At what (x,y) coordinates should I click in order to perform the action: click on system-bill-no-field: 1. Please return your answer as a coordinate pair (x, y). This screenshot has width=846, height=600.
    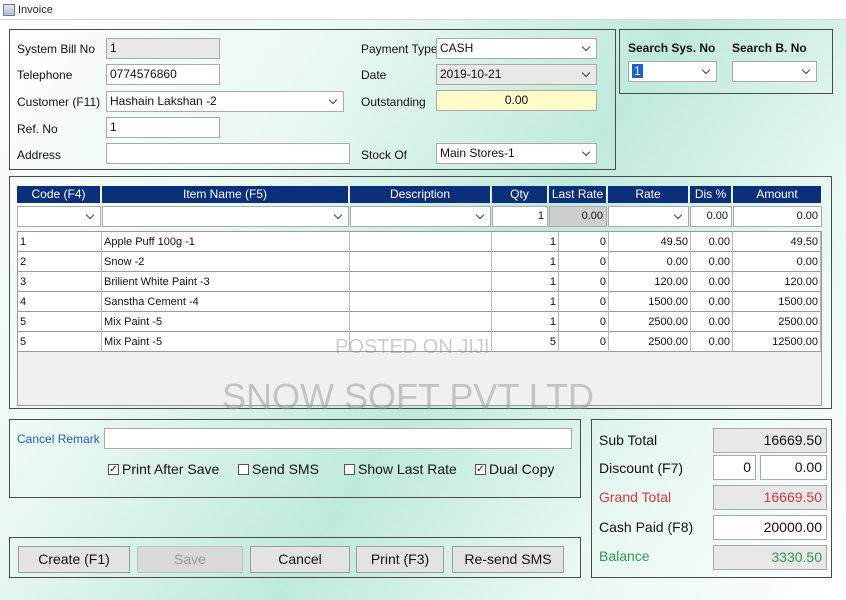
    Looking at the image, I should click on (163, 48).